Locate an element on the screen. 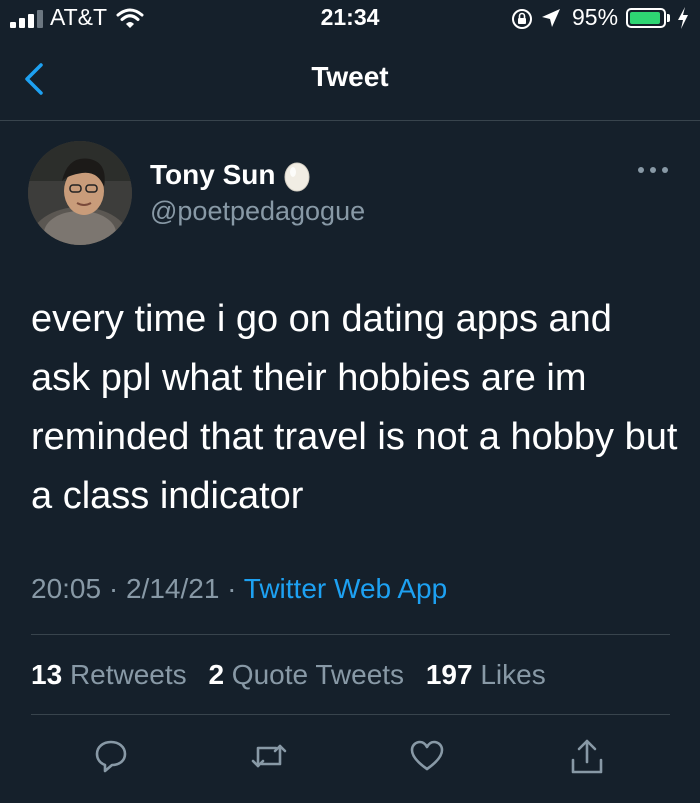 This screenshot has width=700, height=803. battery-cap is located at coordinates (668, 18).